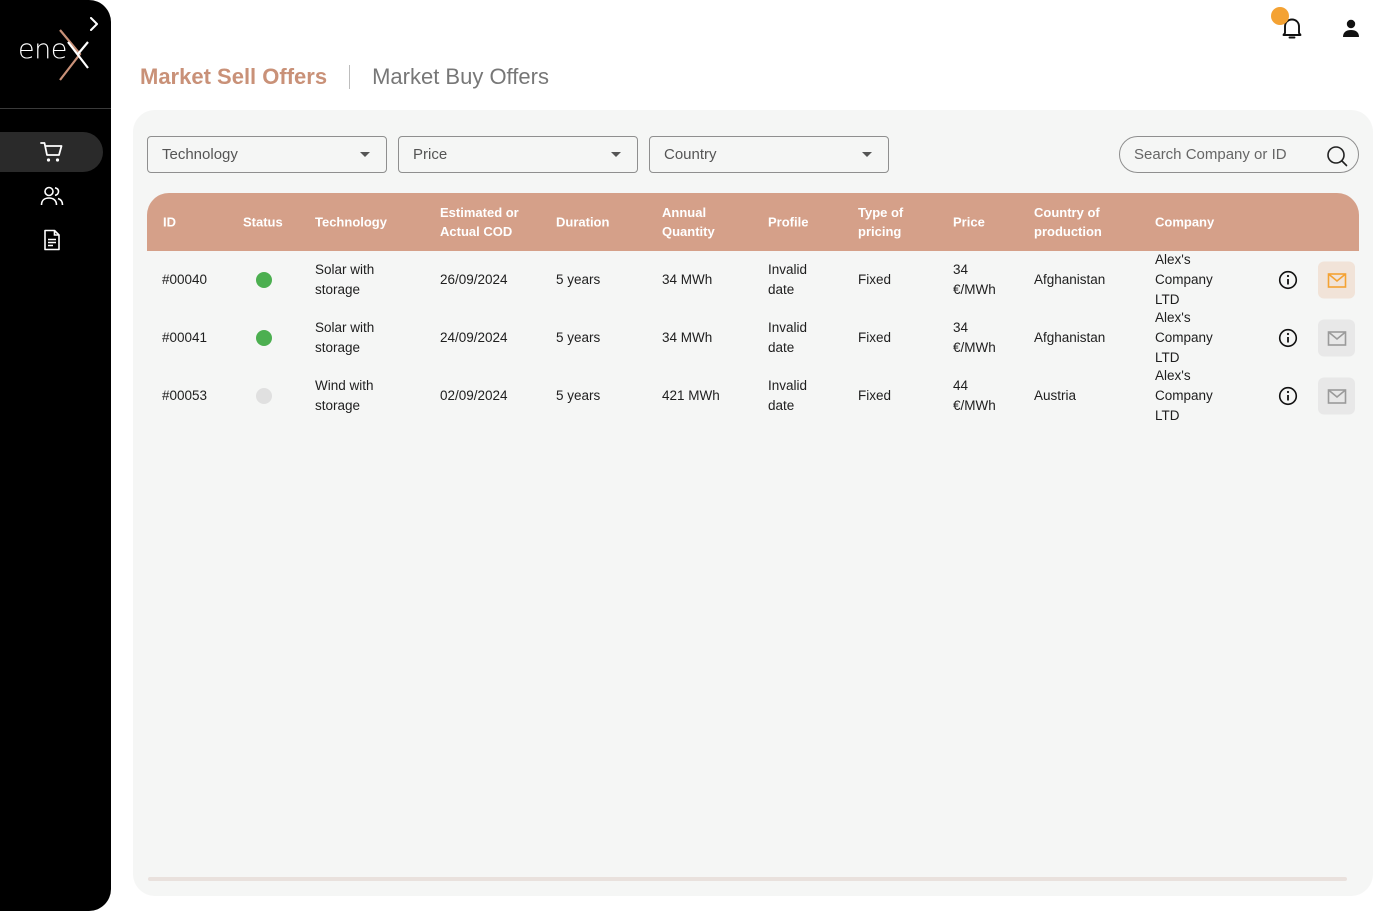 The image size is (1400, 911). Describe the element at coordinates (344, 395) in the screenshot. I see `cell-technology: Wind with storage` at that location.